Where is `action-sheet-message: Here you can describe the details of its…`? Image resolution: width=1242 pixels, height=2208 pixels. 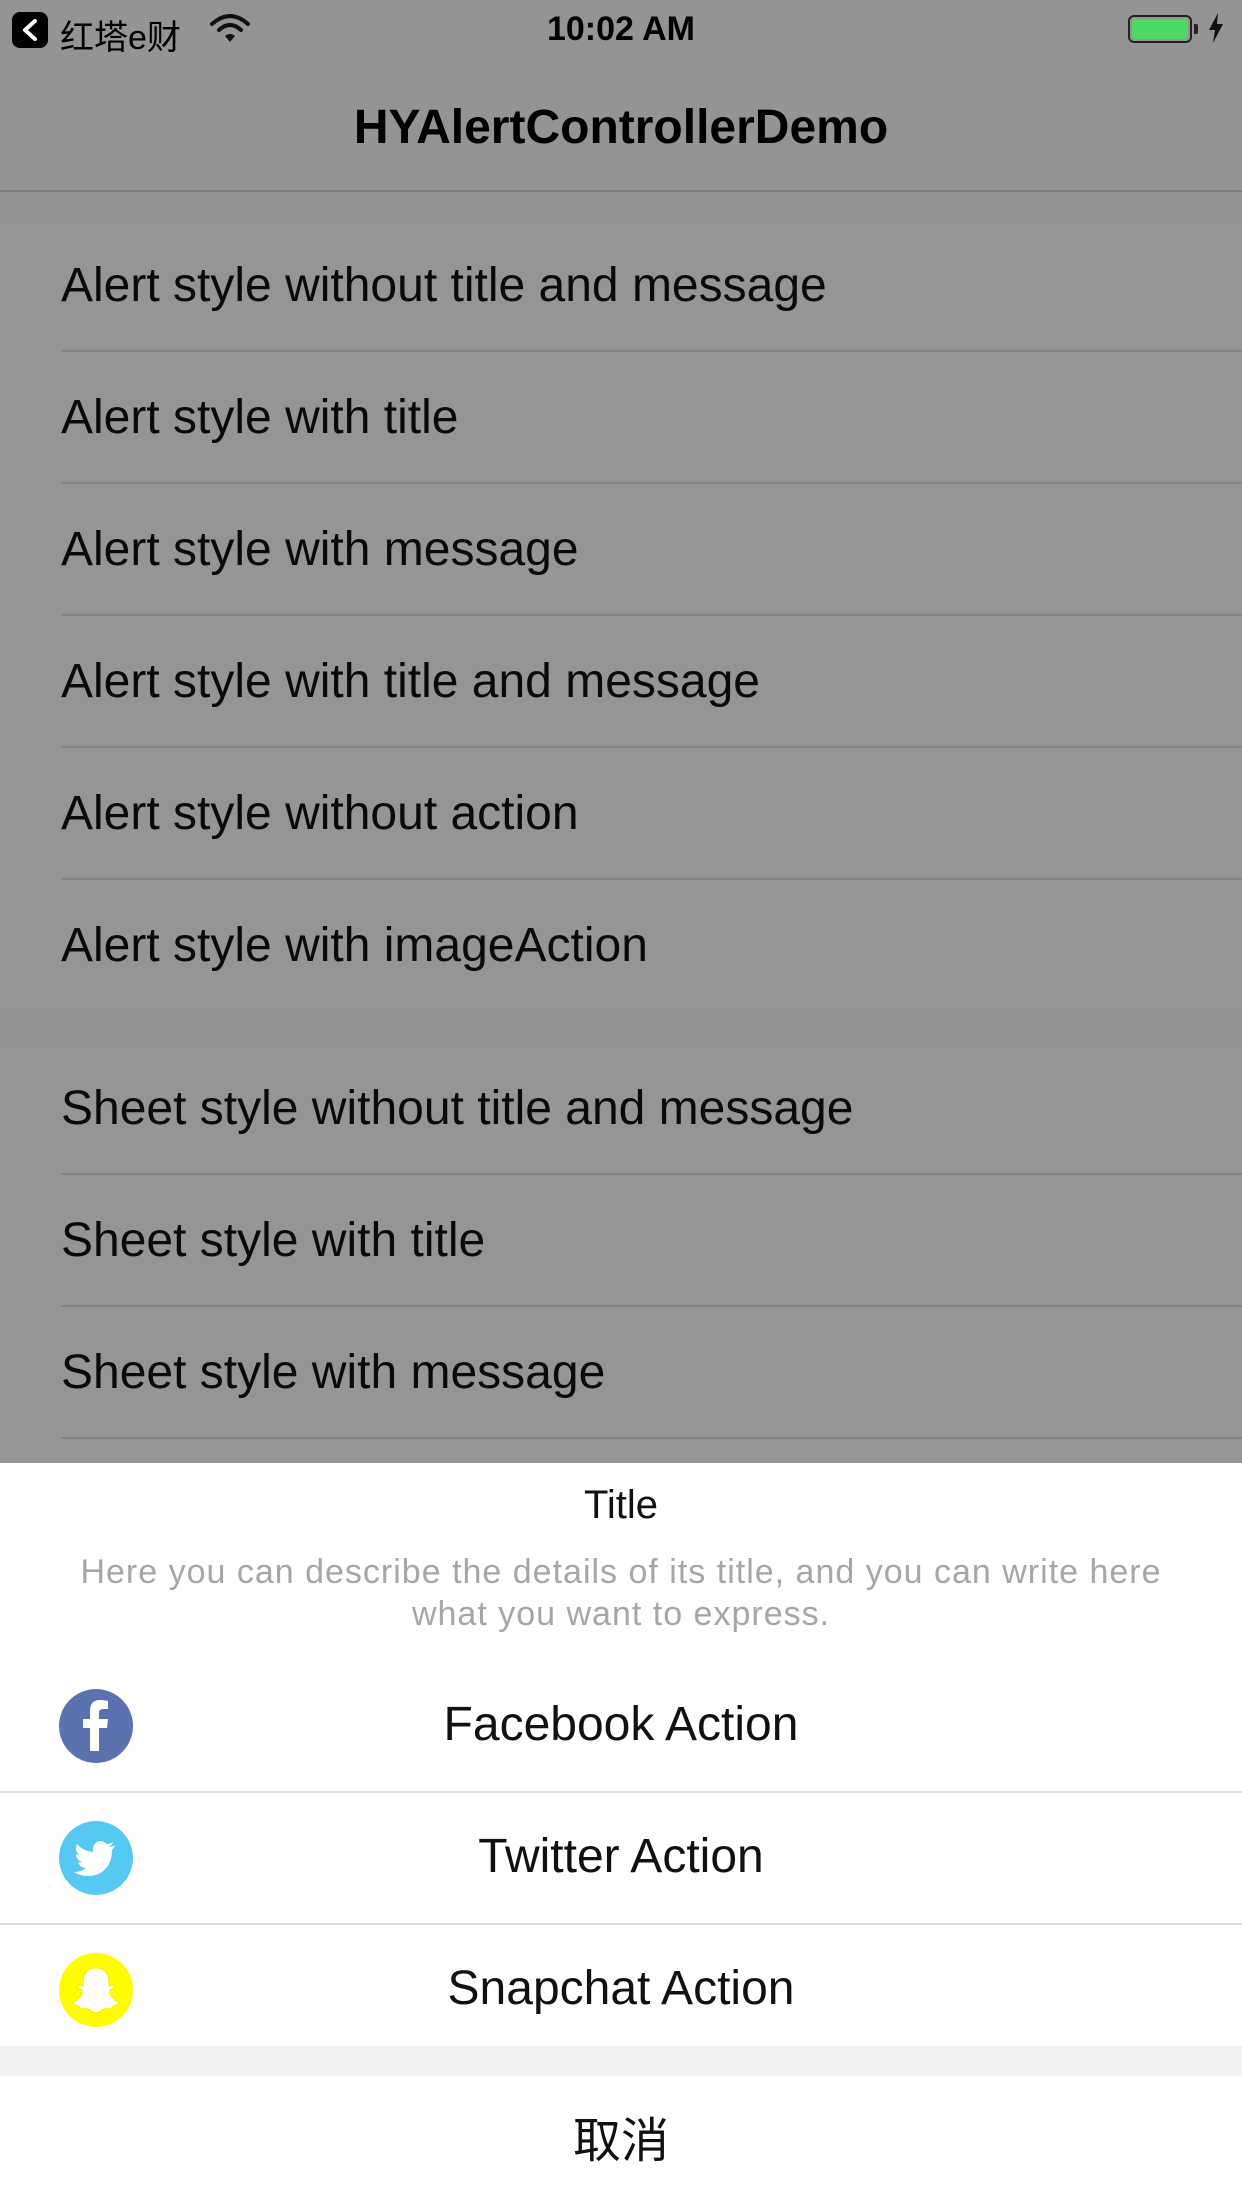
action-sheet-message: Here you can describe the details of its… is located at coordinates (621, 1593).